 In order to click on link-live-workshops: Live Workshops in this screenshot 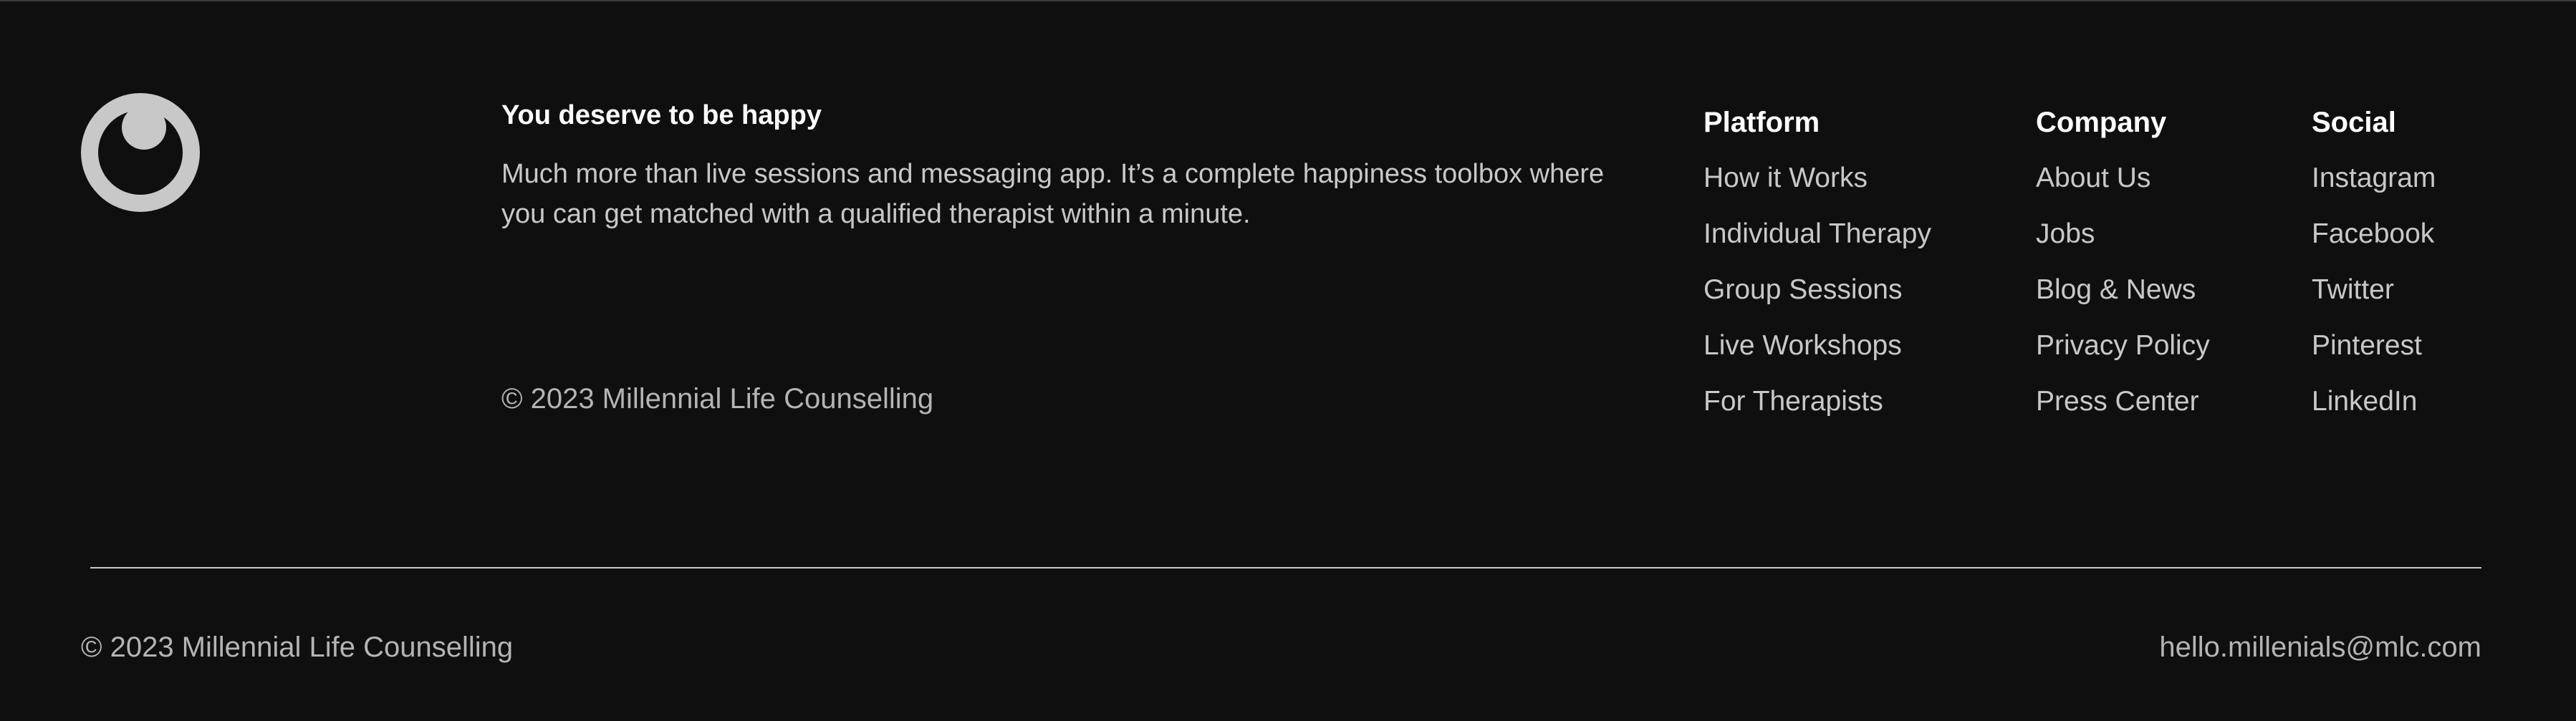, I will do `click(1817, 354)`.